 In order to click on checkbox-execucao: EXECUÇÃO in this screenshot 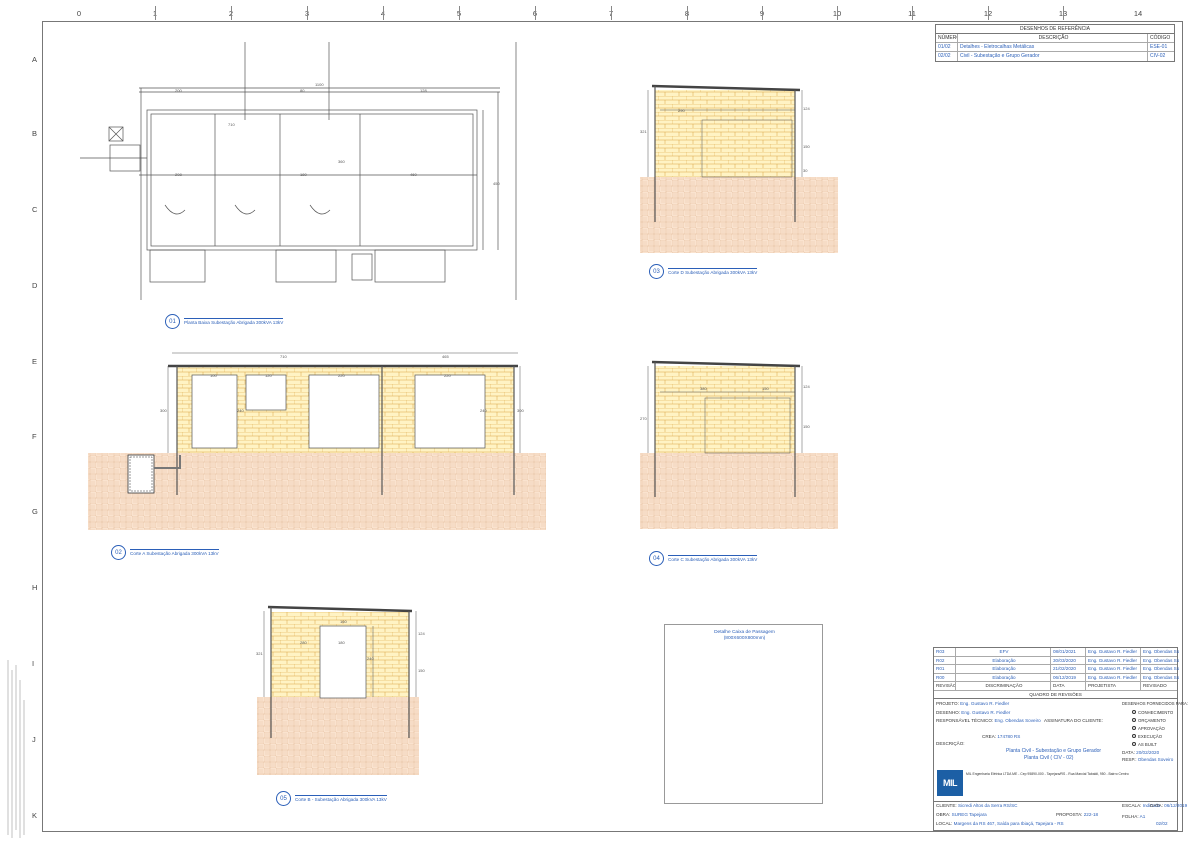, I will do `click(1152, 736)`.